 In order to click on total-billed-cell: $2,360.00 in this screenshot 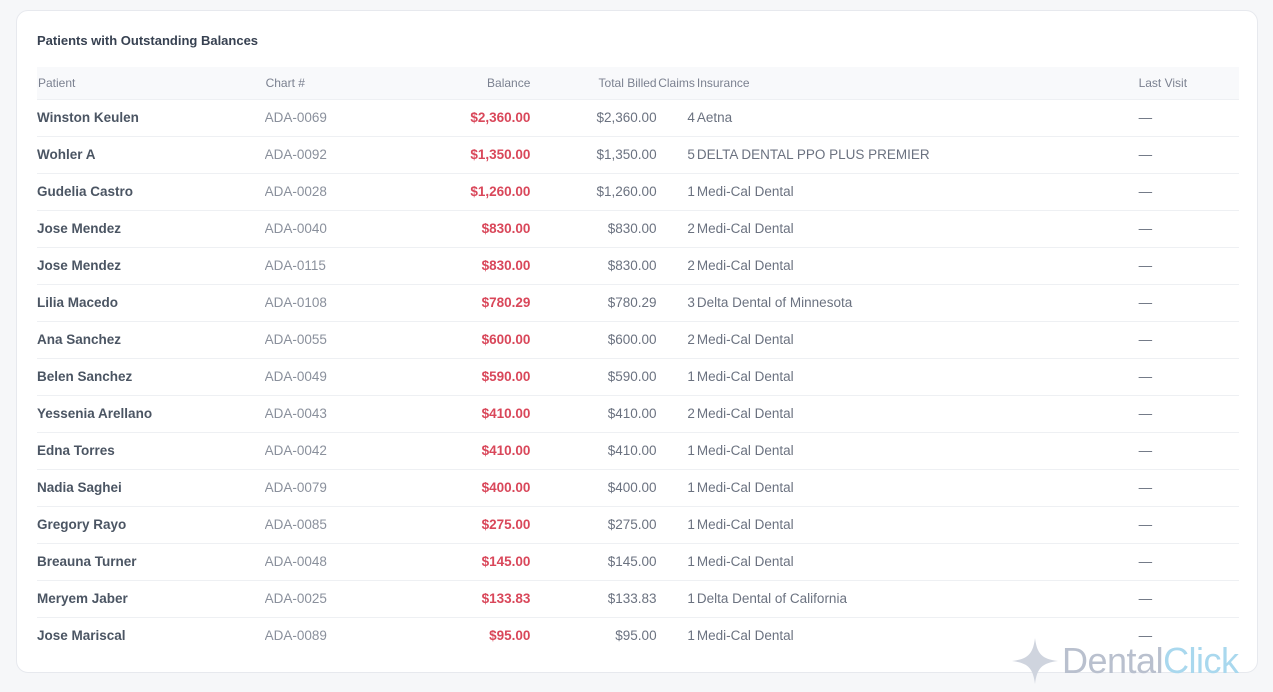, I will do `click(593, 118)`.